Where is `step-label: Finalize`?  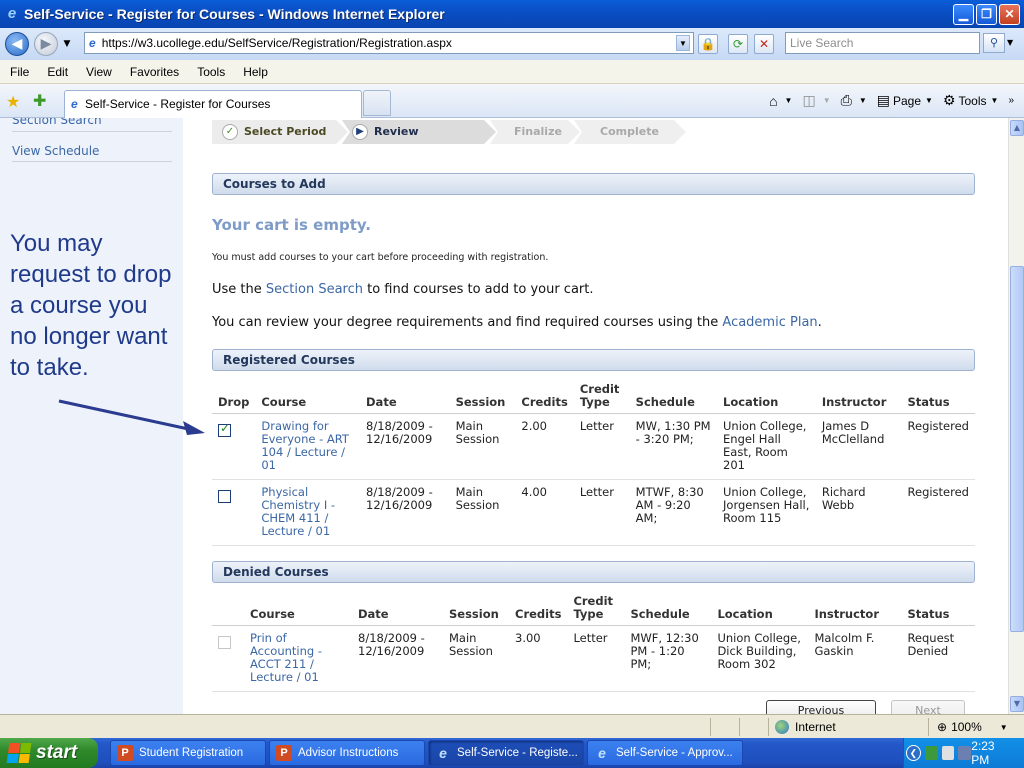
step-label: Finalize is located at coordinates (538, 131).